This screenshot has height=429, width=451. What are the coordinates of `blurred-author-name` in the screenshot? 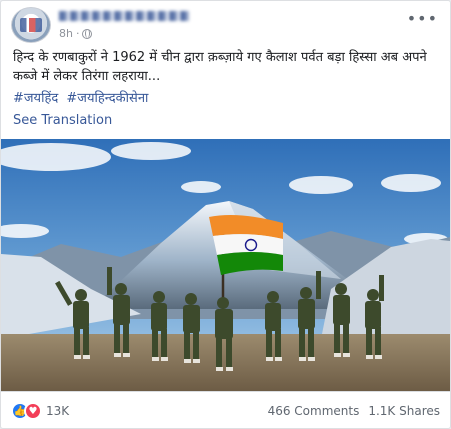 It's located at (124, 16).